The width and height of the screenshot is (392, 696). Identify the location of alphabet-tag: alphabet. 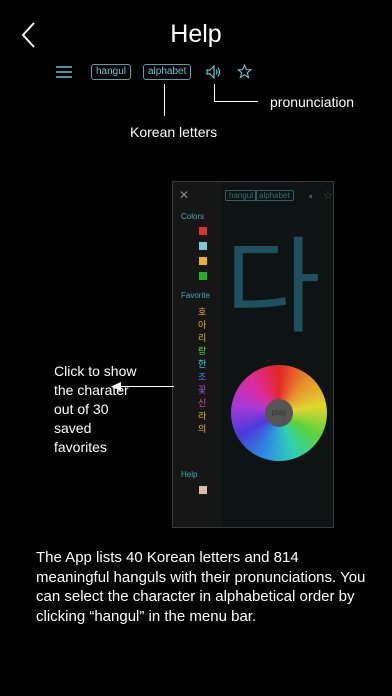
(167, 72).